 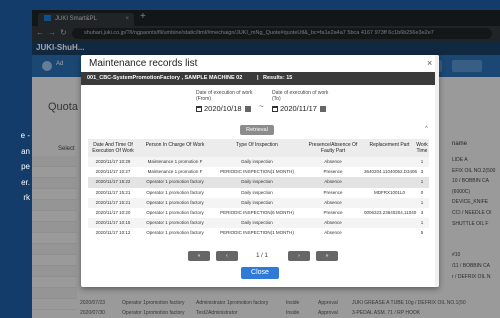 I want to click on from-date-label: Date of execution of work (From), so click(x=224, y=96).